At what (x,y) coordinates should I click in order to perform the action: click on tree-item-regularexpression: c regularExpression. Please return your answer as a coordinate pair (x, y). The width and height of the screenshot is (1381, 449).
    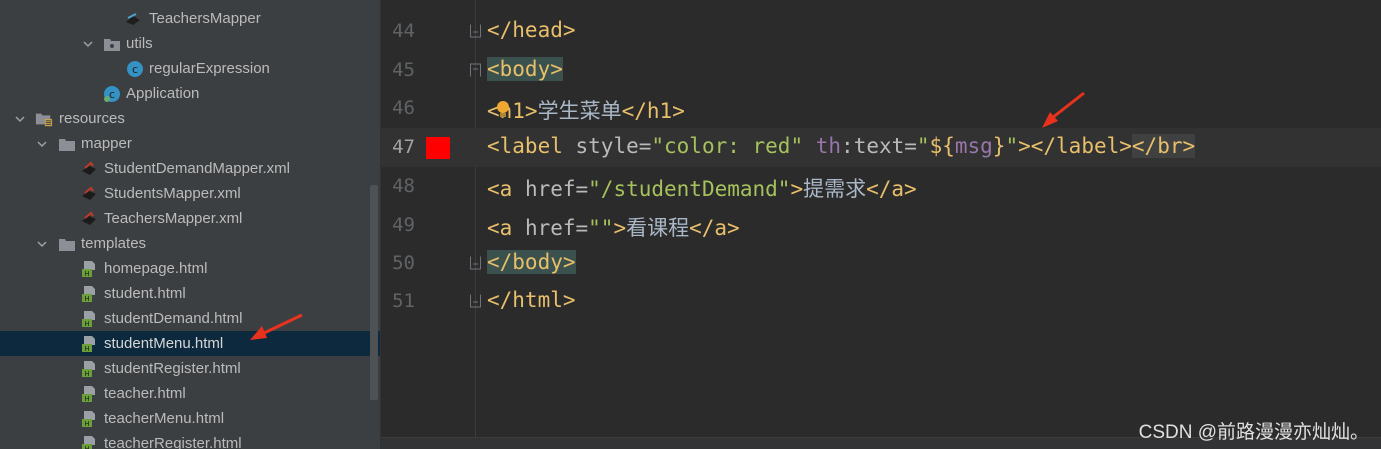
    Looking at the image, I should click on (185, 68).